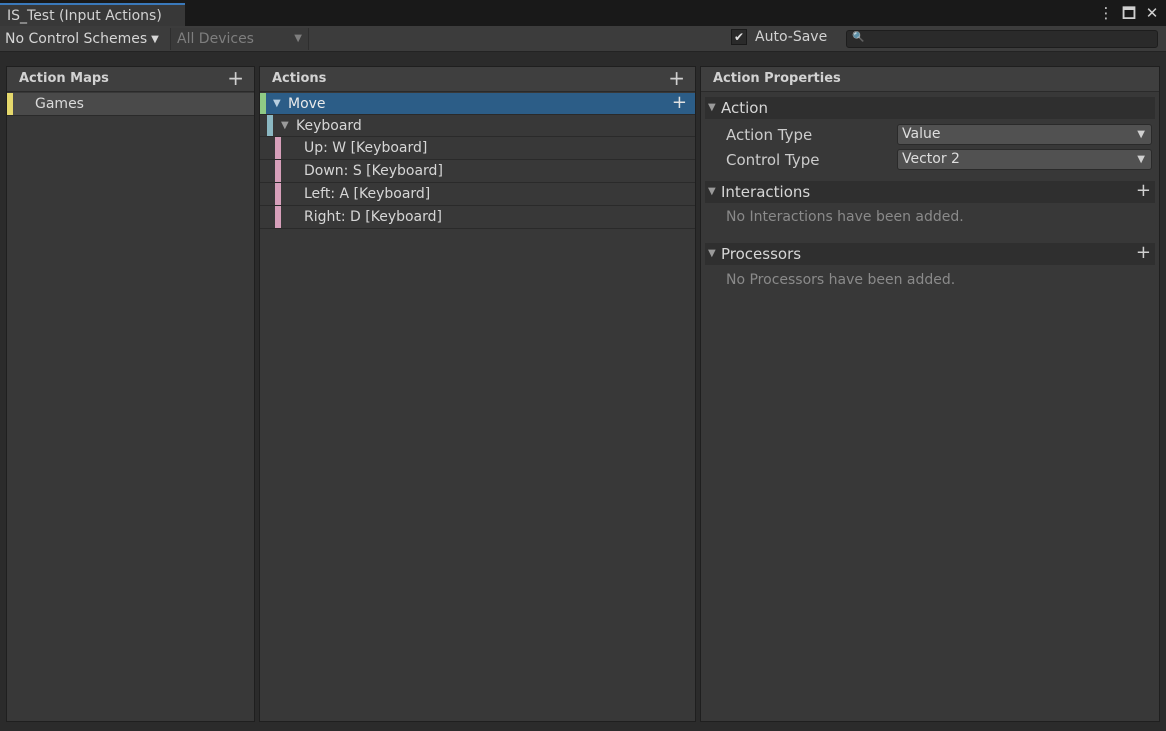  What do you see at coordinates (739, 37) in the screenshot?
I see `autosave-checkbox: ✔` at bounding box center [739, 37].